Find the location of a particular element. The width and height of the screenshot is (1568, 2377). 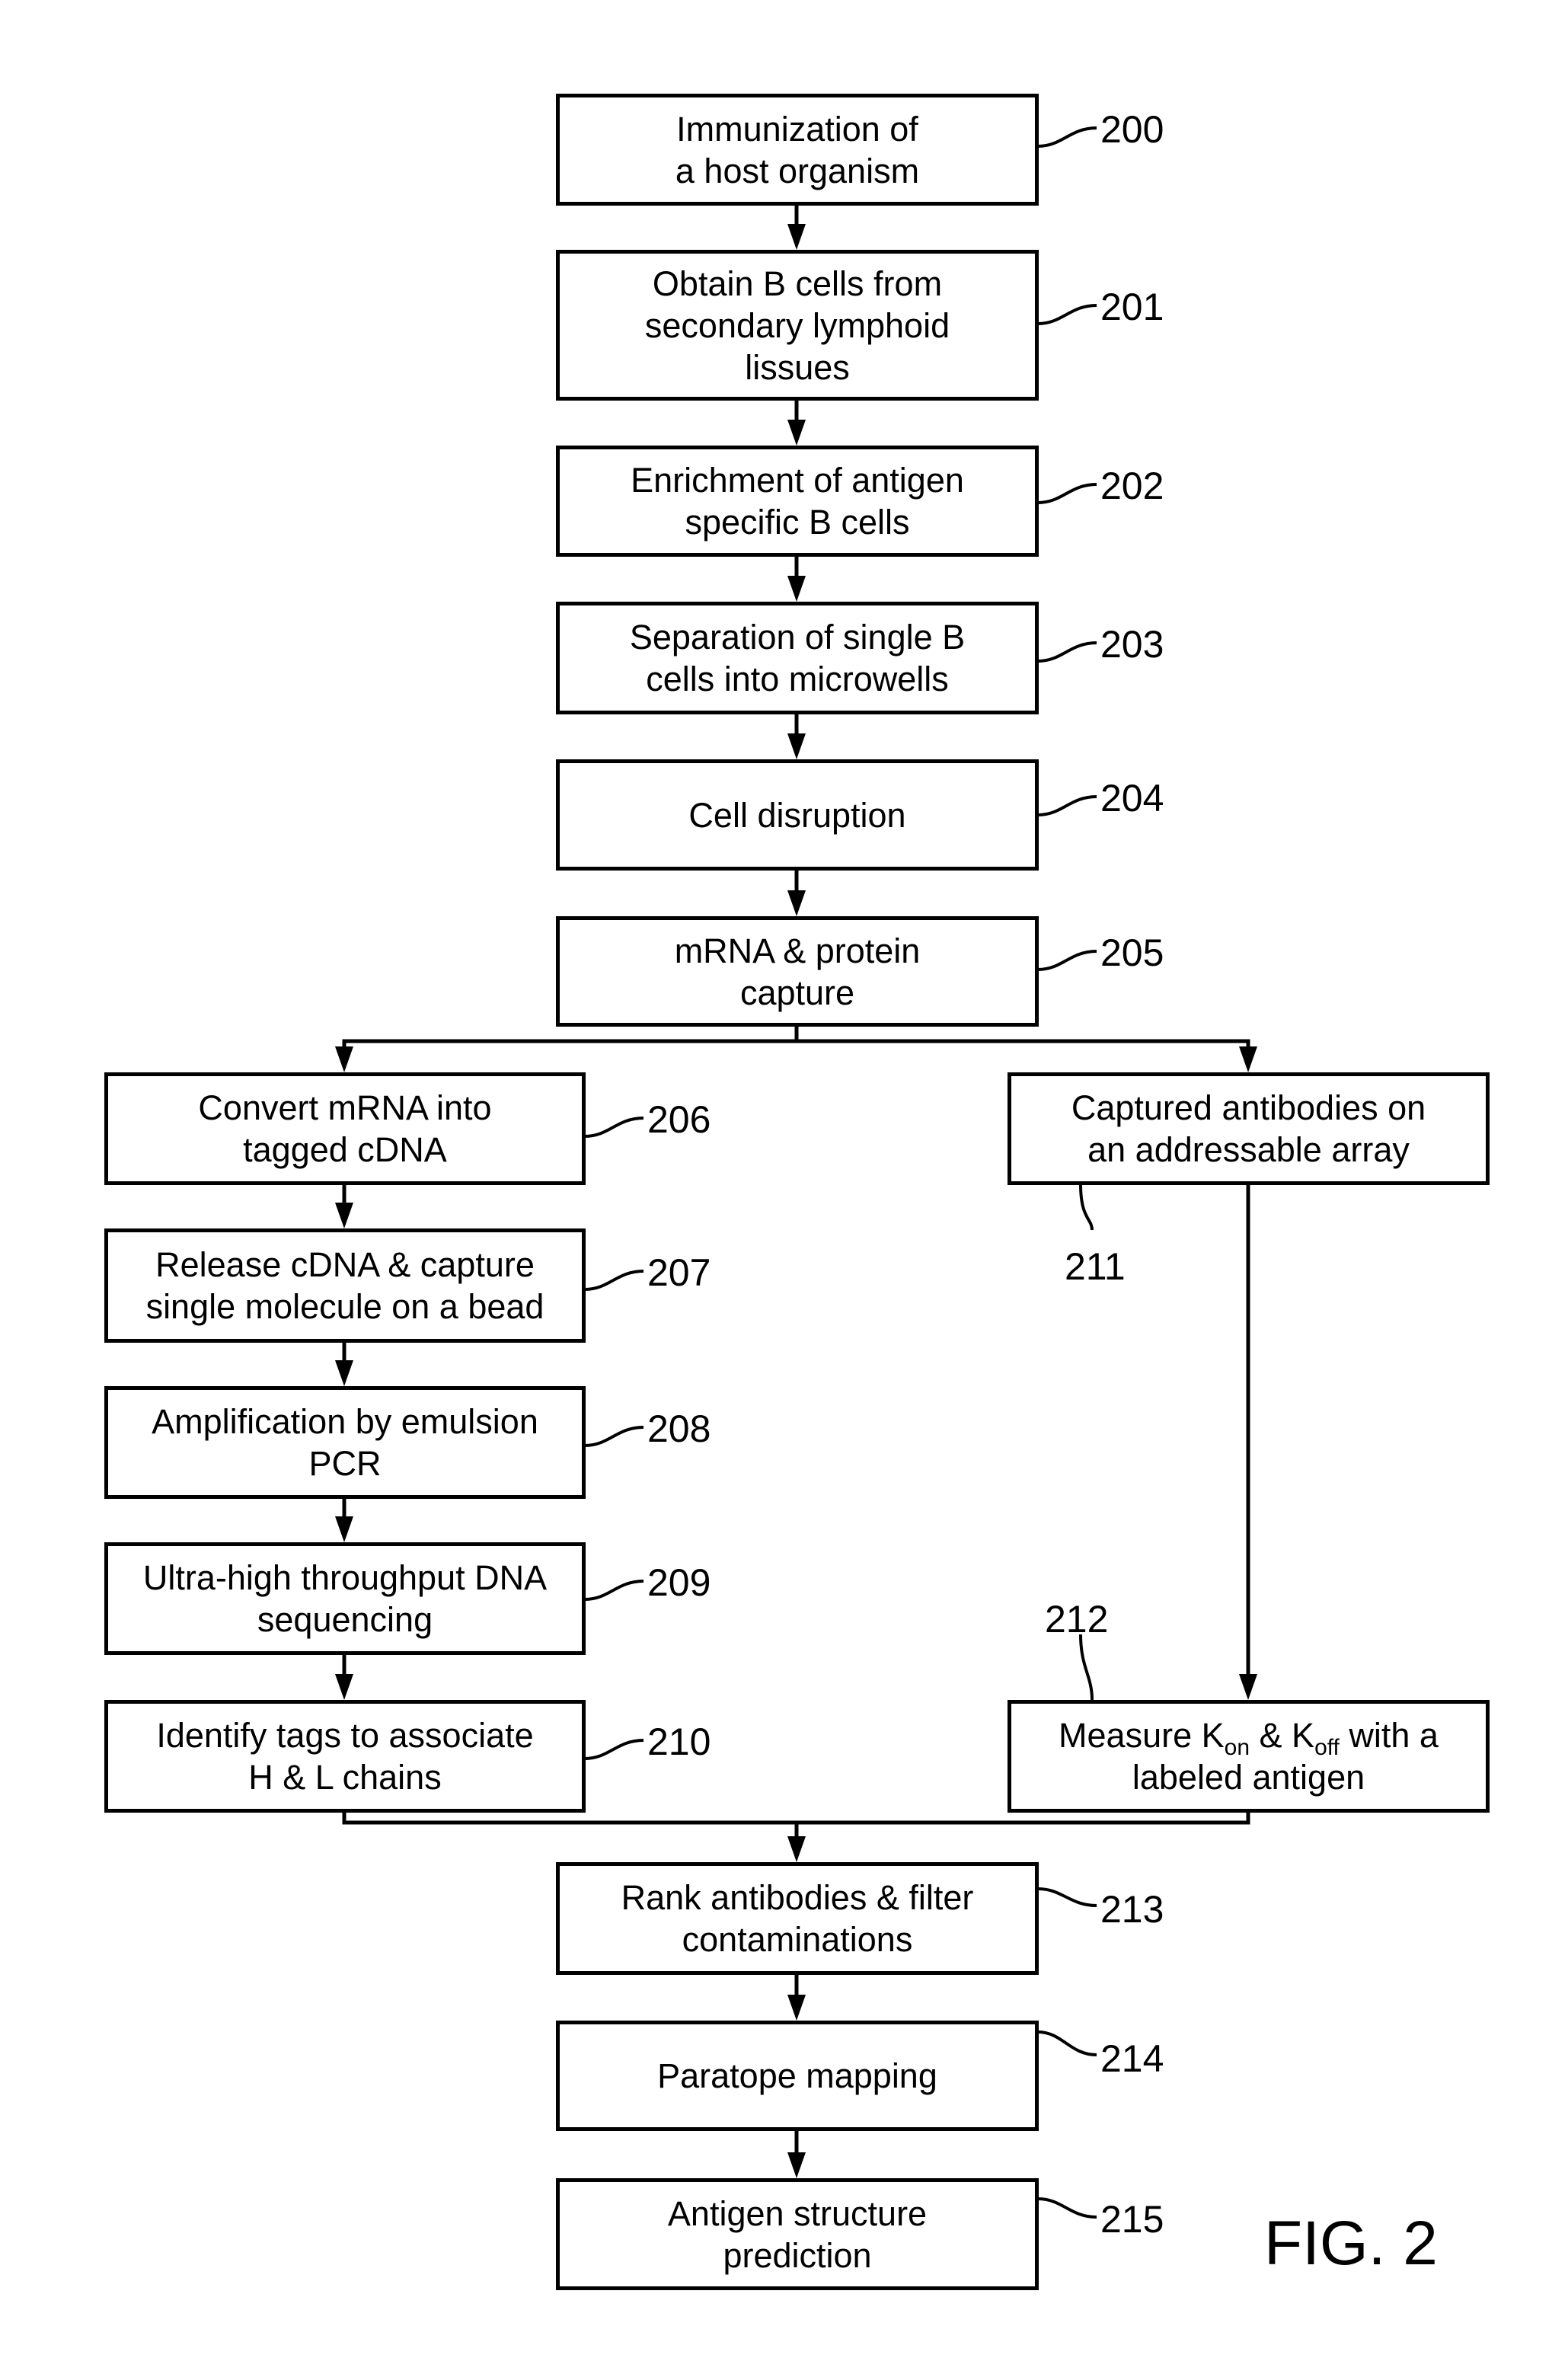

step-212-text: Measure Kon & Koff with a labeled antigen is located at coordinates (1249, 1756).